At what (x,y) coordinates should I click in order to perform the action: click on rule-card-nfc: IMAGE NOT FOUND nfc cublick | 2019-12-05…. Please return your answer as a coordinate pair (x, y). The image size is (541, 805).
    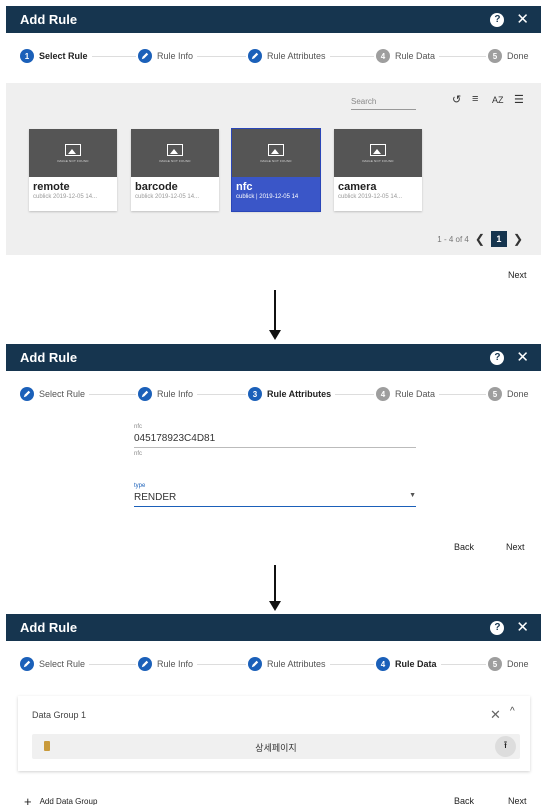
    Looking at the image, I should click on (276, 170).